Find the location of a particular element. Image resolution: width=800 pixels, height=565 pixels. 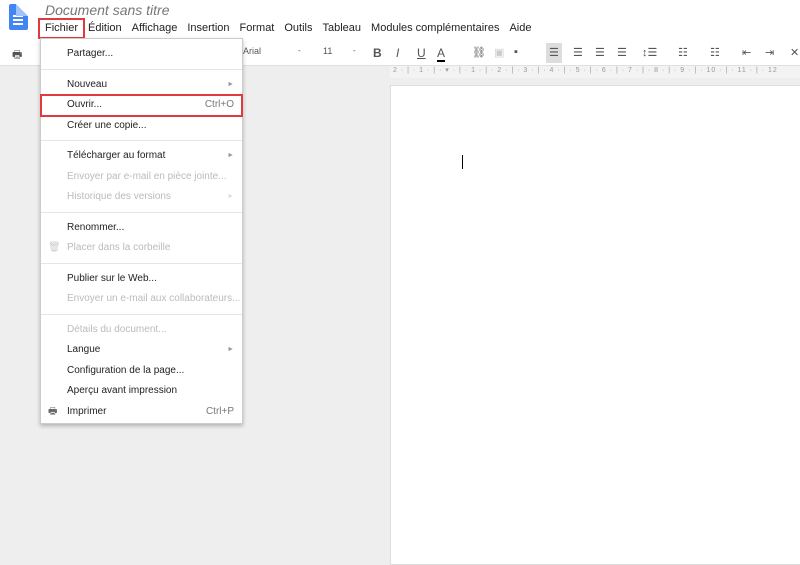

menu-edition: Édition is located at coordinates (105, 28).